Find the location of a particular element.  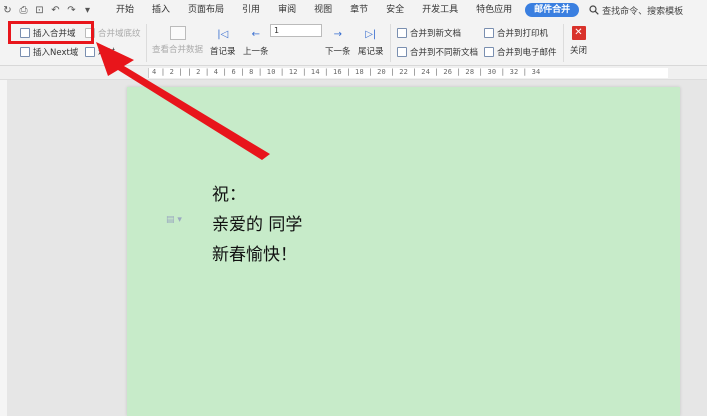

view-merge-data-button: 查看合并数据 is located at coordinates (177, 40).